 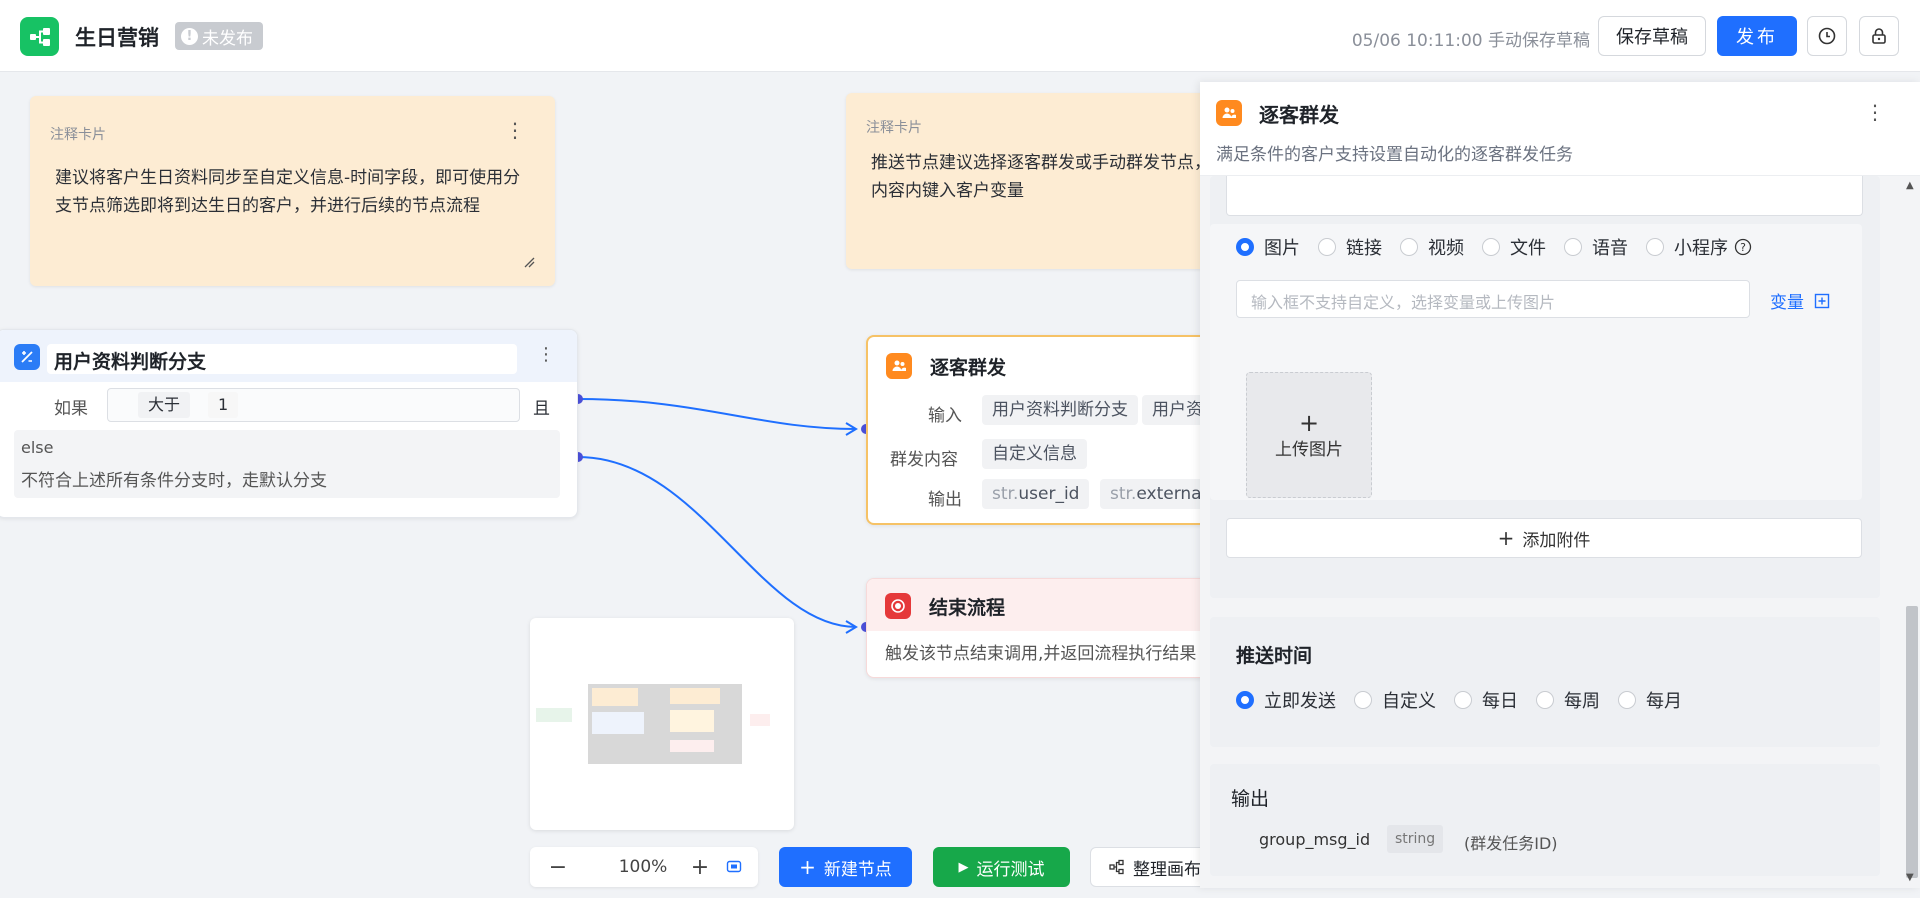 What do you see at coordinates (1544, 196) in the screenshot?
I see `message-text-area` at bounding box center [1544, 196].